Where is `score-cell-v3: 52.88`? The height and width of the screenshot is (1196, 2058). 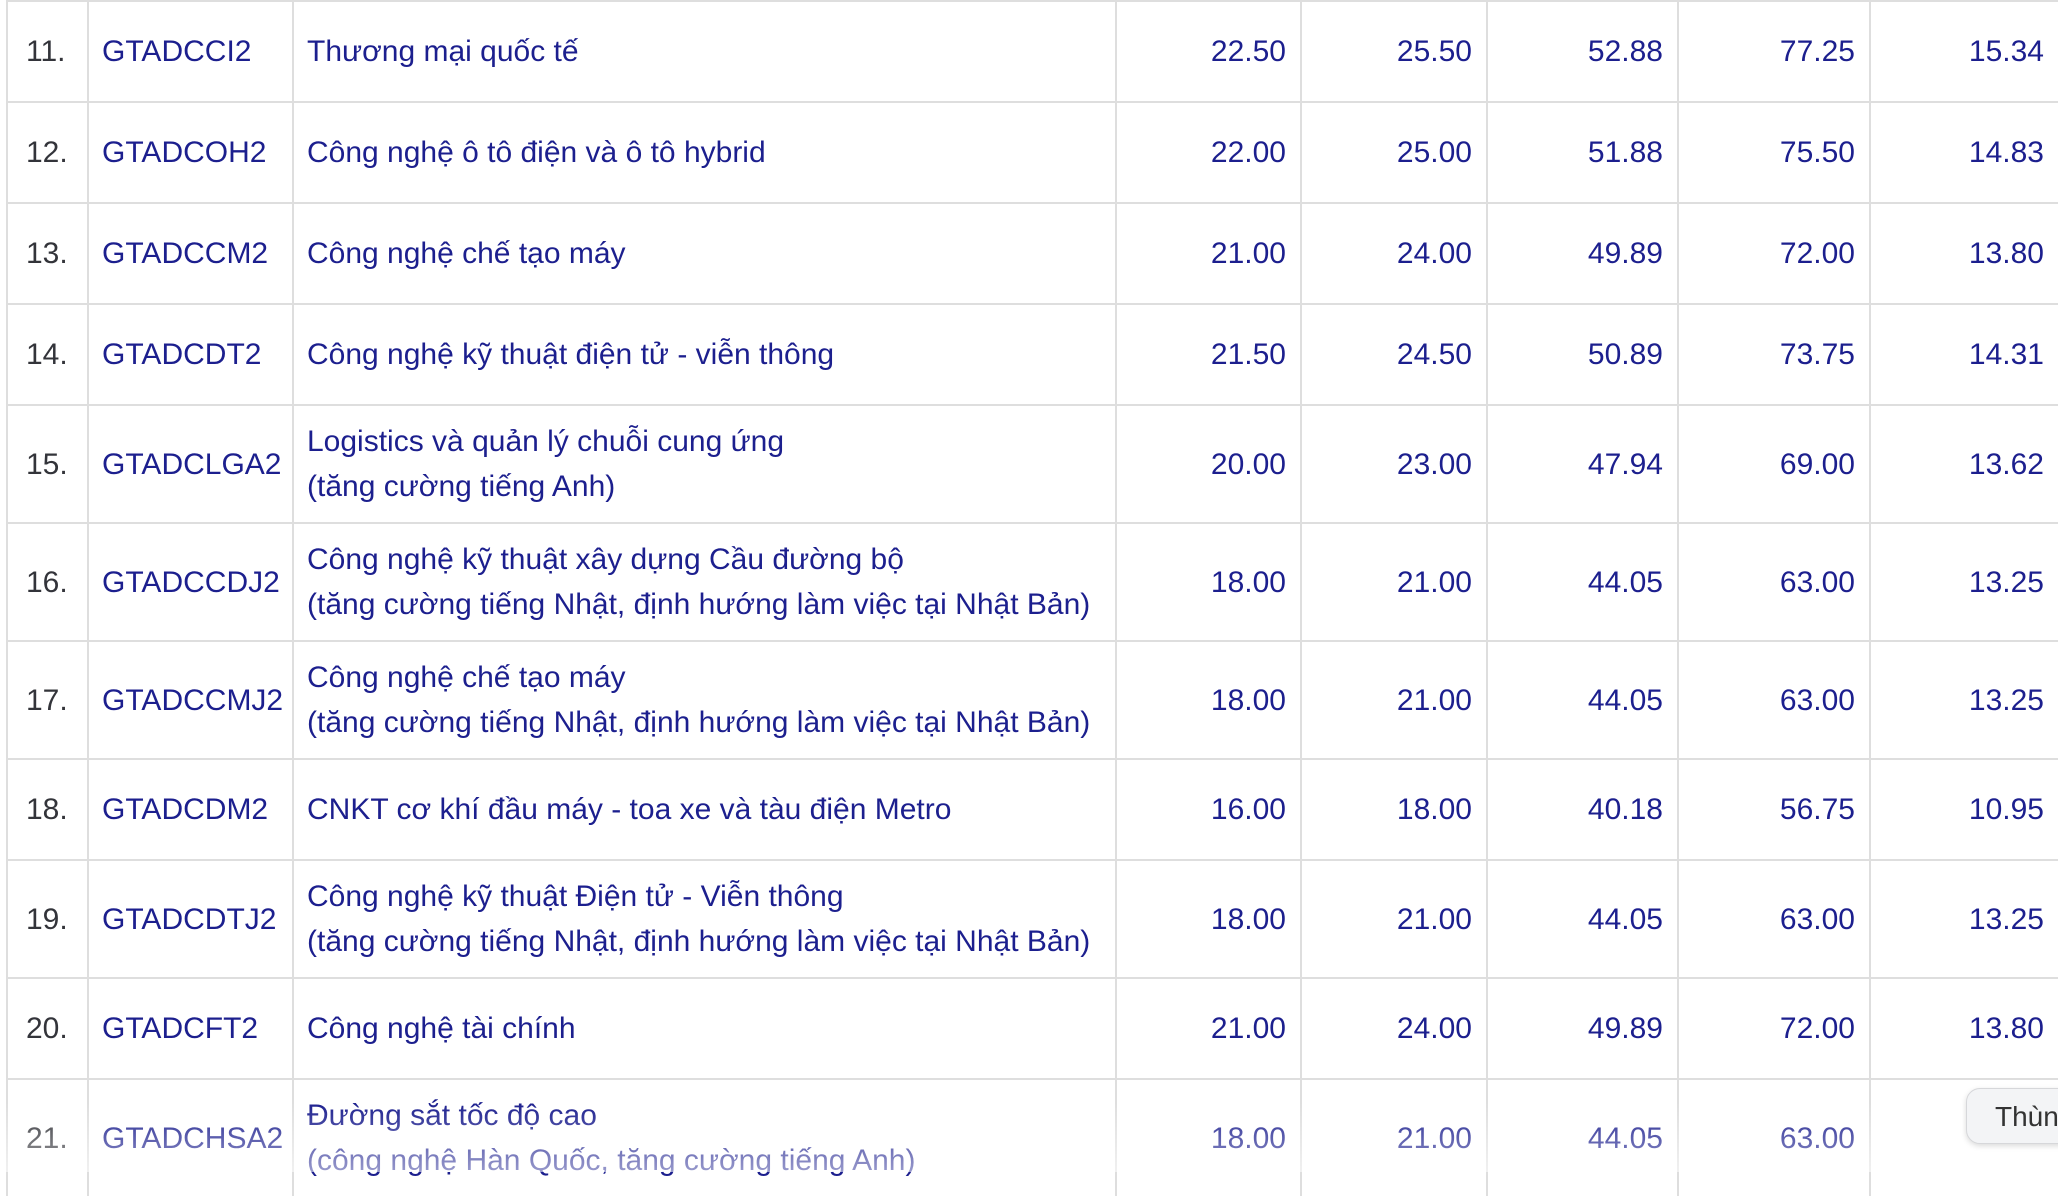 score-cell-v3: 52.88 is located at coordinates (1582, 51).